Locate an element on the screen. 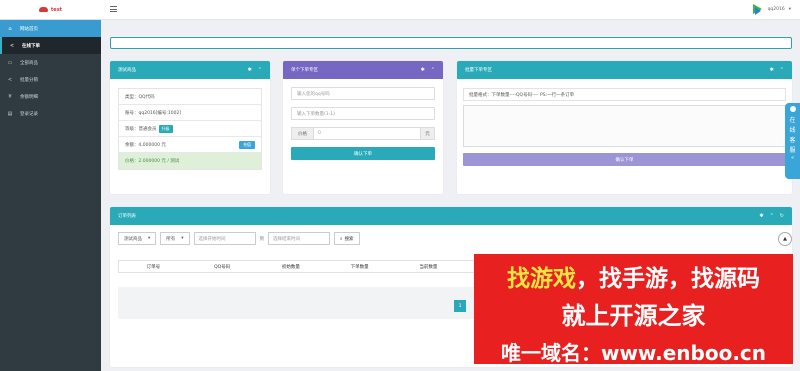 Image resolution: width=800 pixels, height=371 pixels. panel-header: 订单列表 ✱ ⌃ ↻ is located at coordinates (451, 216).